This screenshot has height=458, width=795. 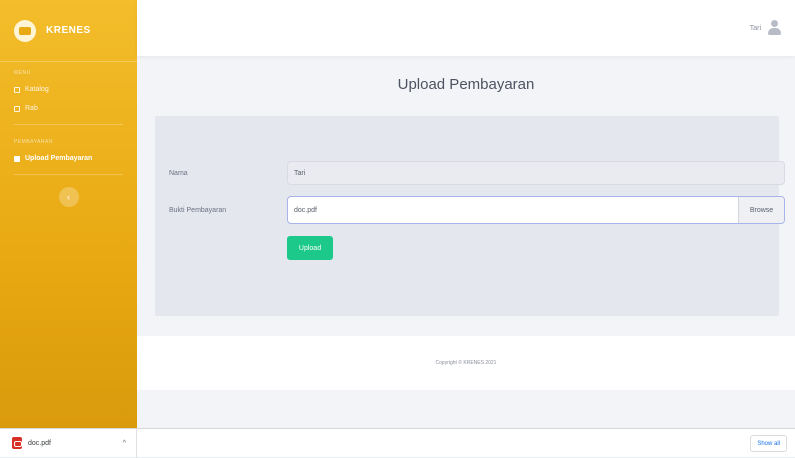 I want to click on form-row-bukti: Bukti Pembayaran doc.pdf Browse, so click(x=477, y=210).